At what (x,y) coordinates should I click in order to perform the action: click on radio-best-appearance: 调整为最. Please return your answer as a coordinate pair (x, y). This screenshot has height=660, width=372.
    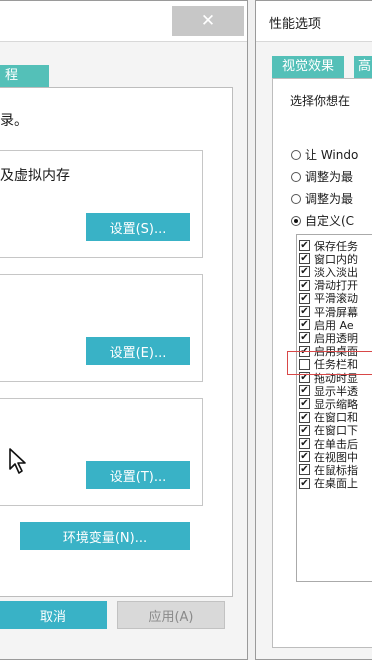
    Looking at the image, I should click on (322, 176).